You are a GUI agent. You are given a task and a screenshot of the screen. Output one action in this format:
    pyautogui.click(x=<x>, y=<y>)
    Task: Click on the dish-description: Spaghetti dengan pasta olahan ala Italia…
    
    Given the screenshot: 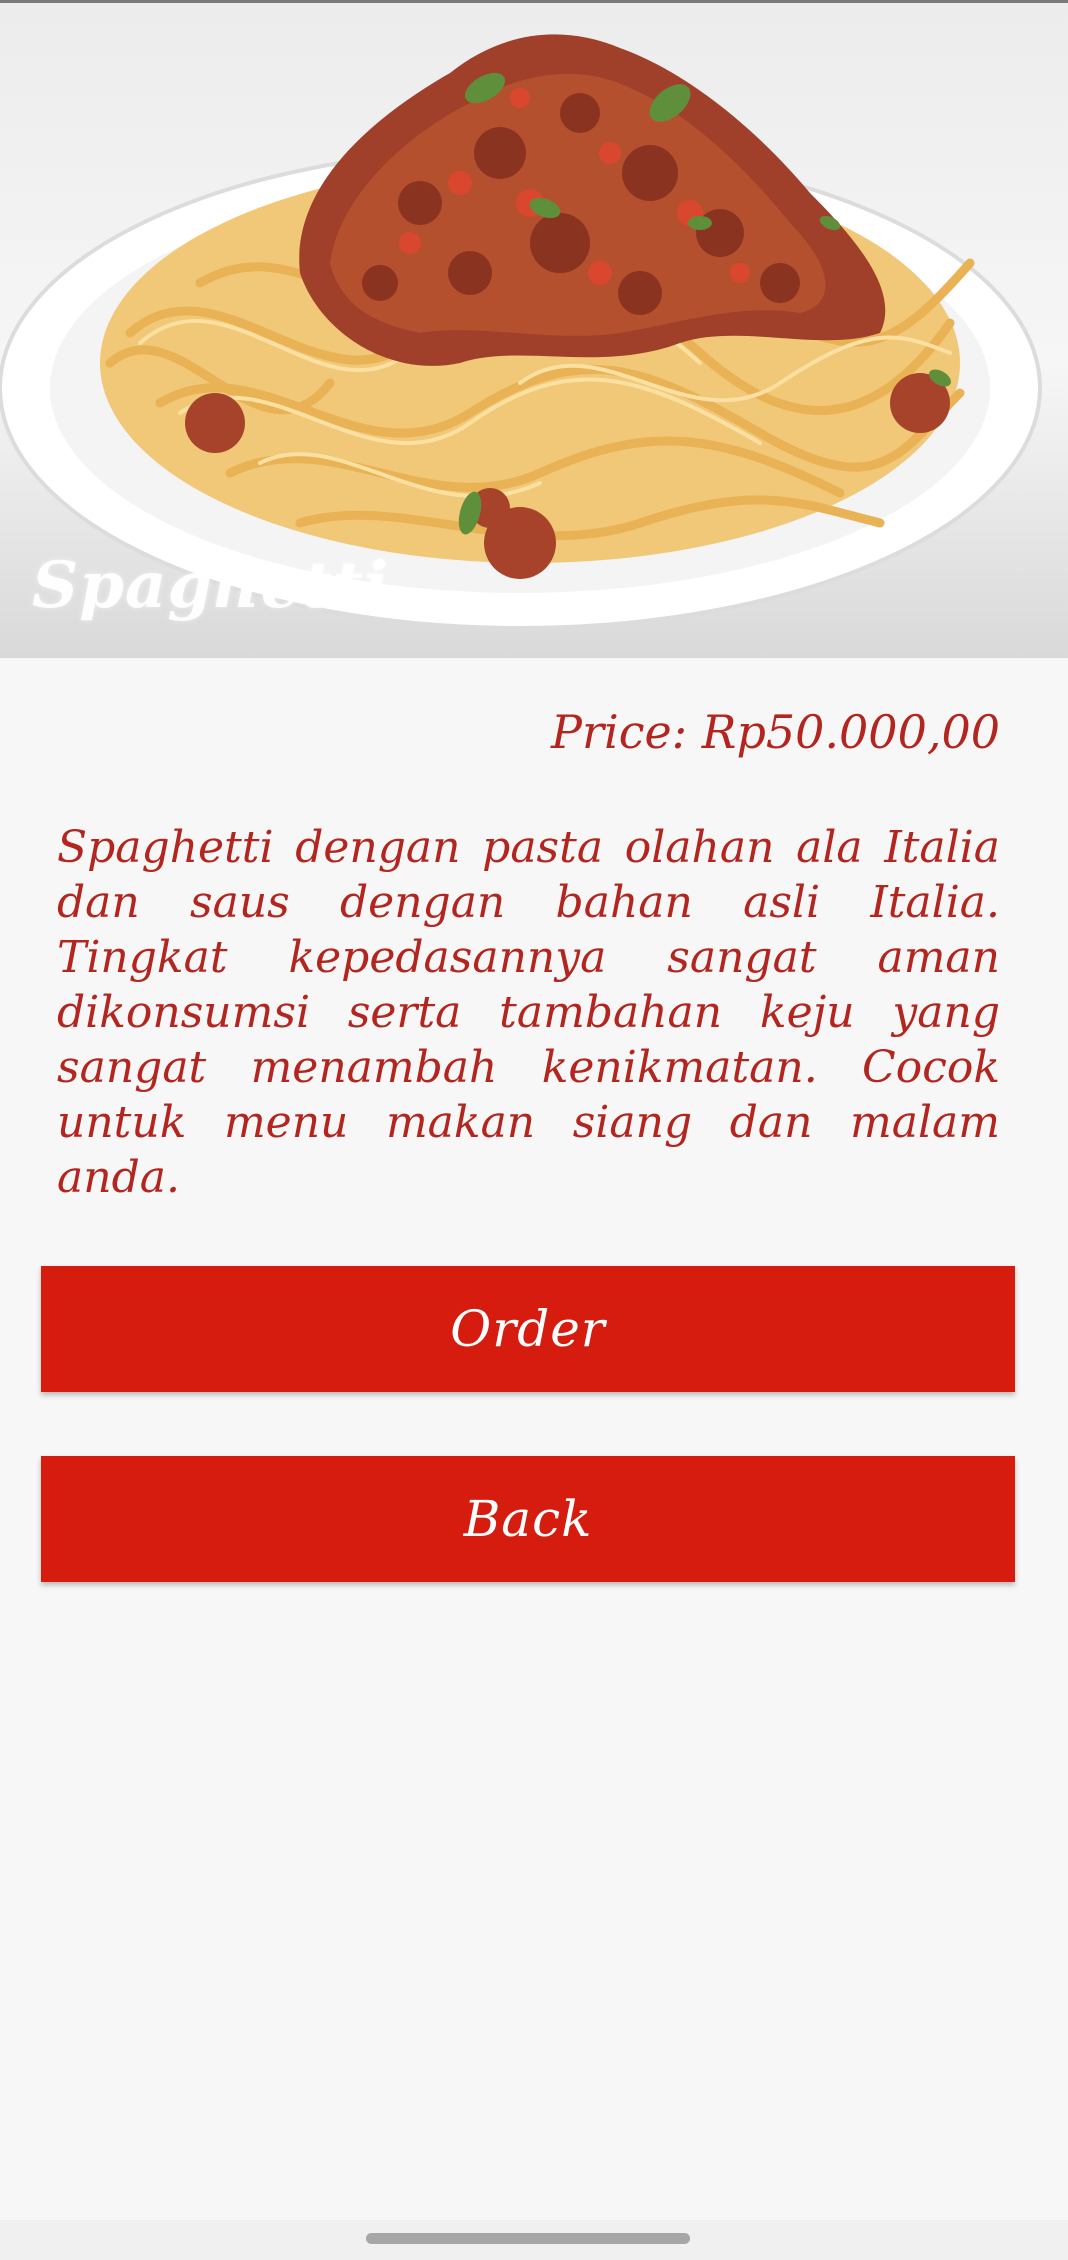 What is the action you would take?
    pyautogui.click(x=528, y=1012)
    